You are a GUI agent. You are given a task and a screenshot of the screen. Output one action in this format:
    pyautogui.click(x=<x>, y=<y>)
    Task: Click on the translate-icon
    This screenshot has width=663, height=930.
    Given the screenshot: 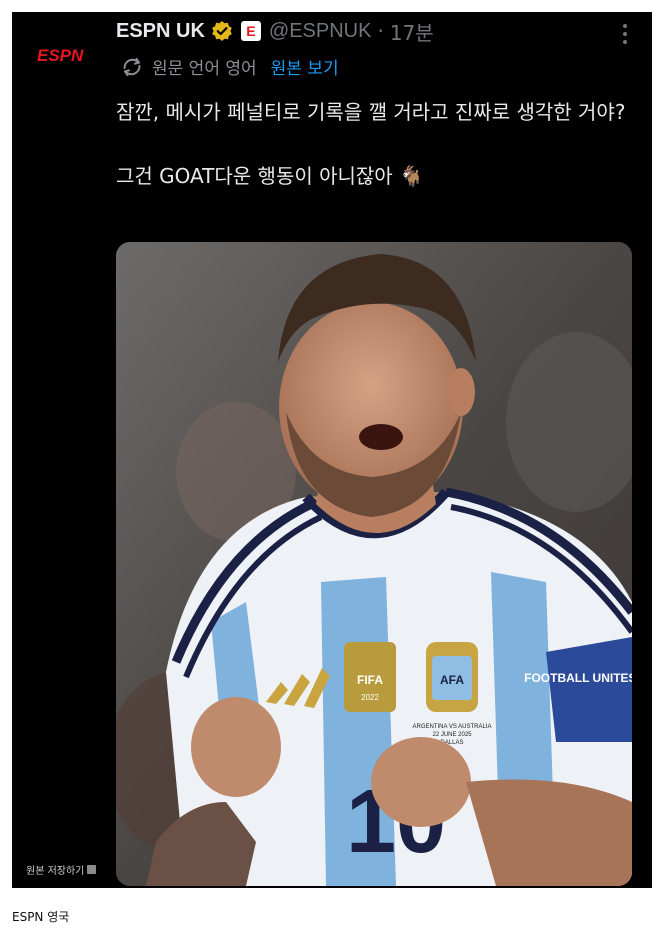 What is the action you would take?
    pyautogui.click(x=132, y=66)
    